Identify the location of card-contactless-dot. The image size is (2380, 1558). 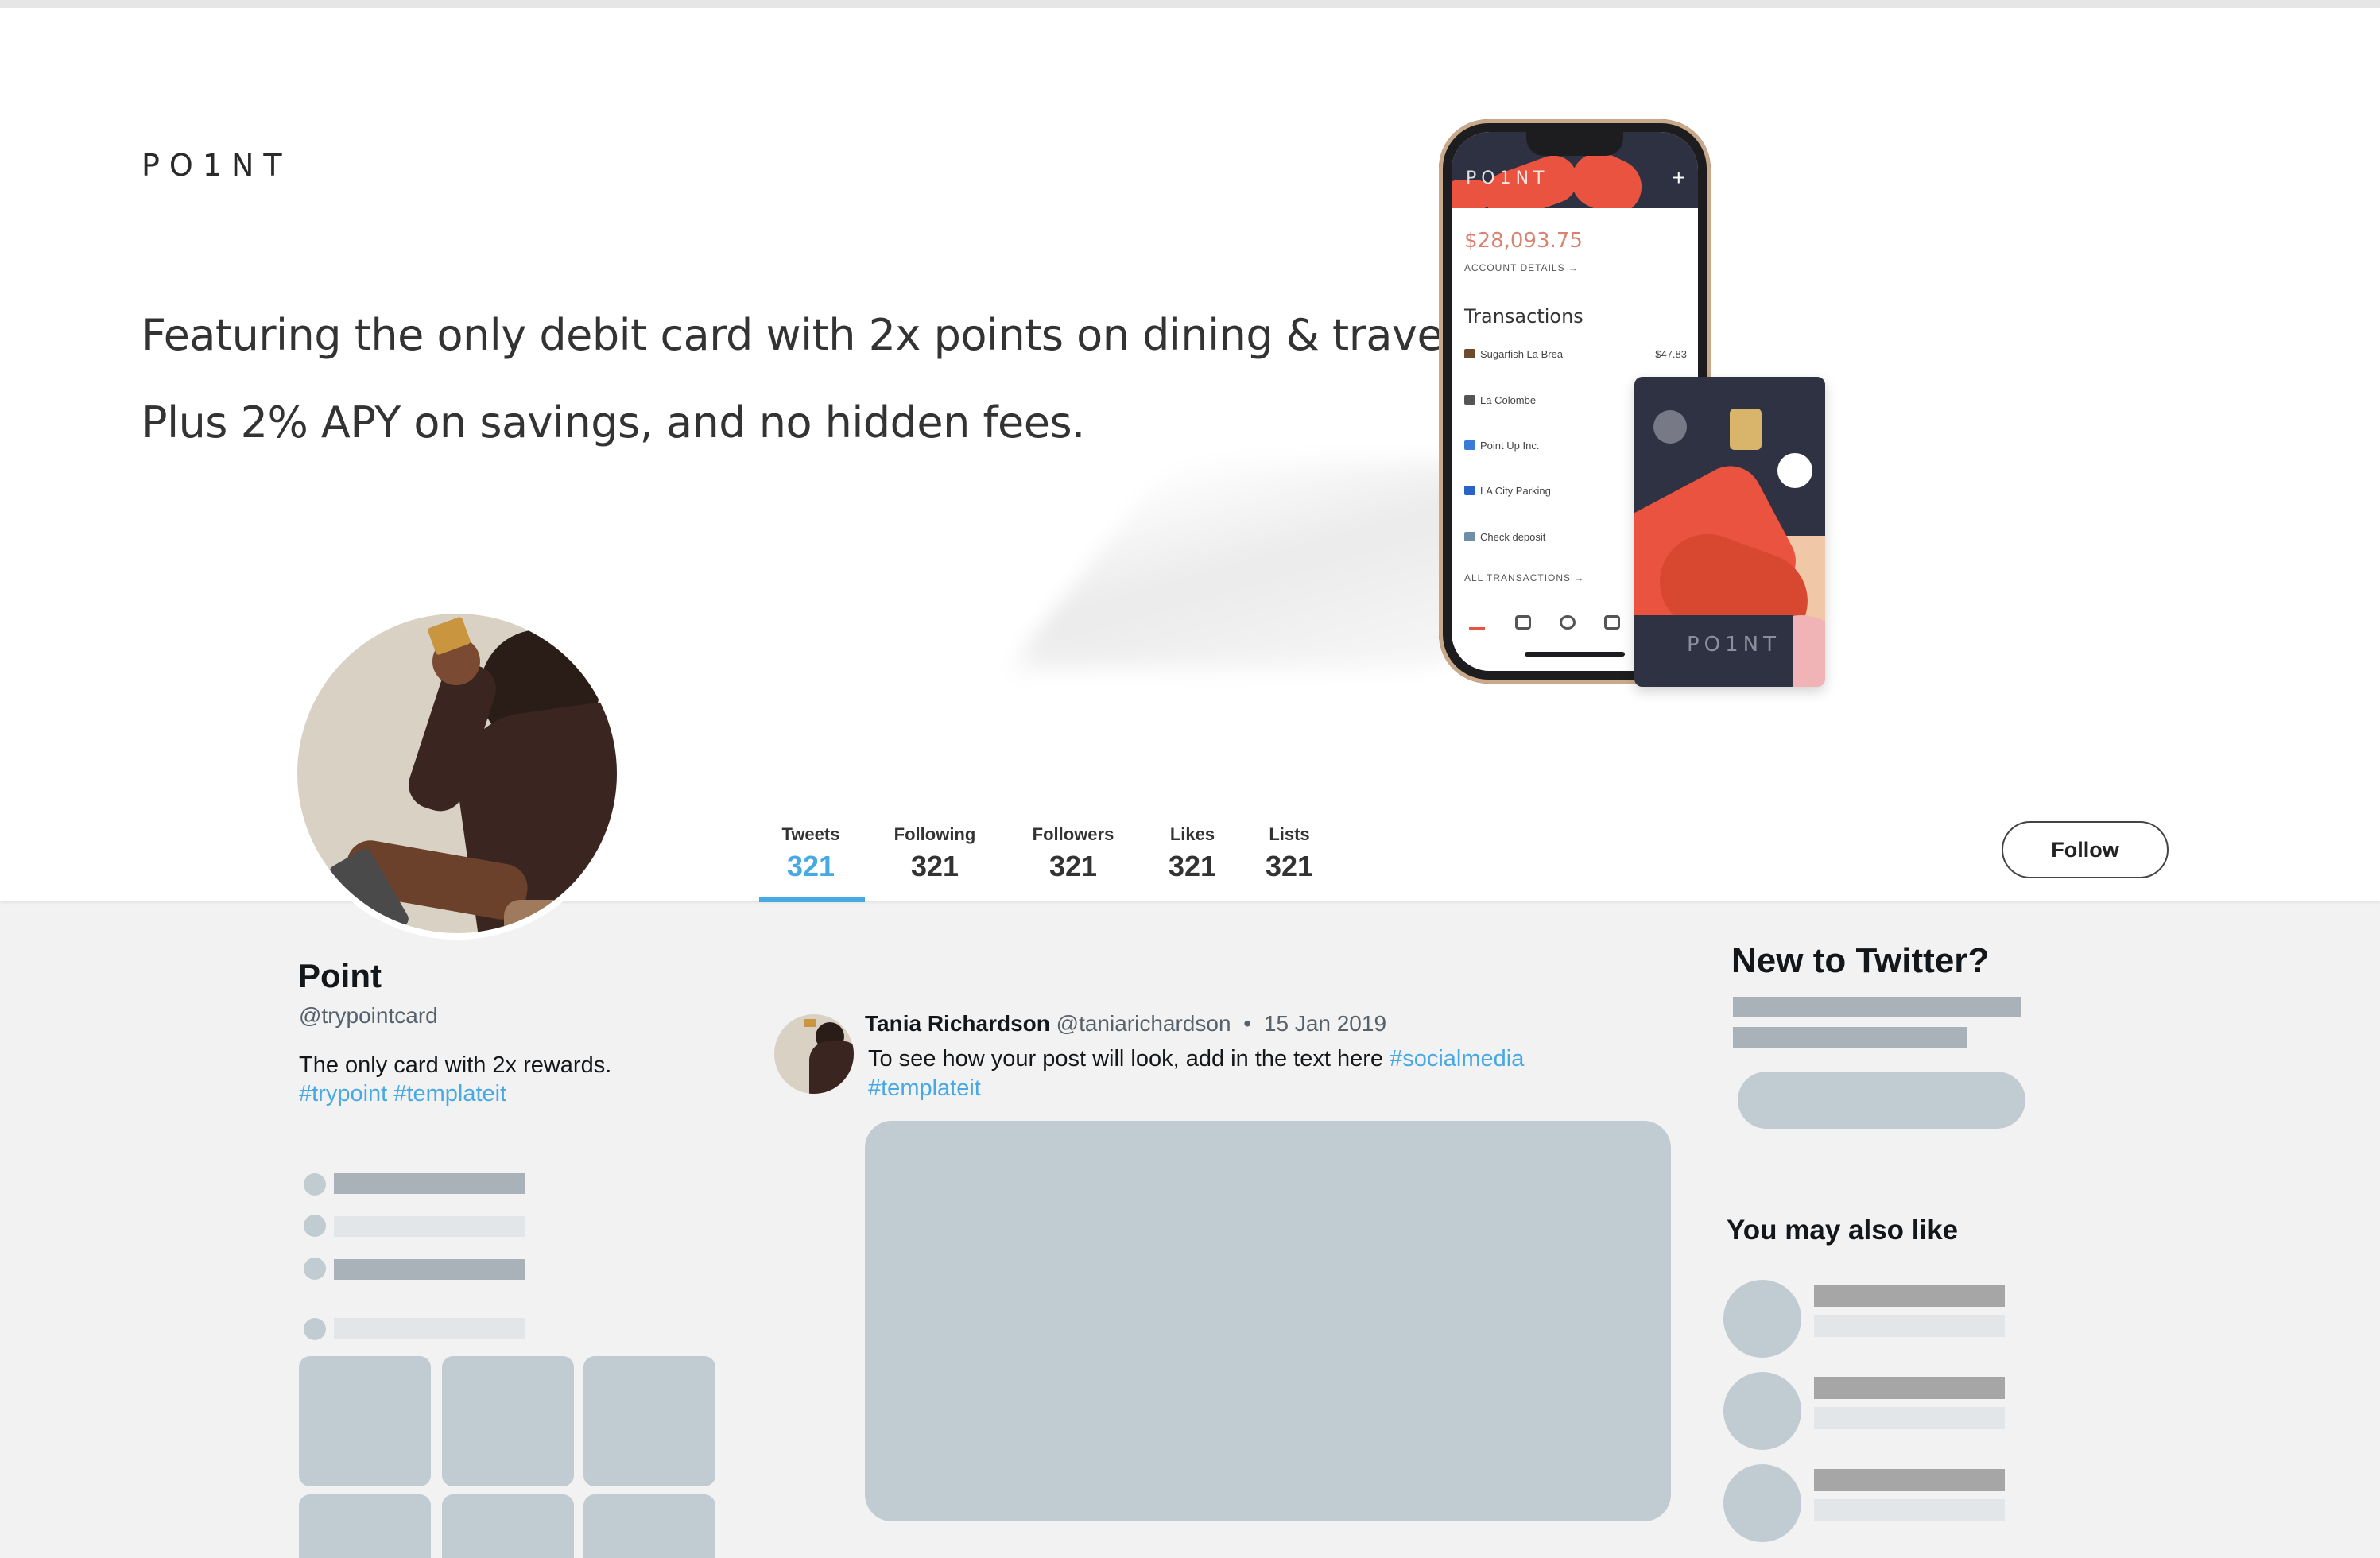
(1794, 470).